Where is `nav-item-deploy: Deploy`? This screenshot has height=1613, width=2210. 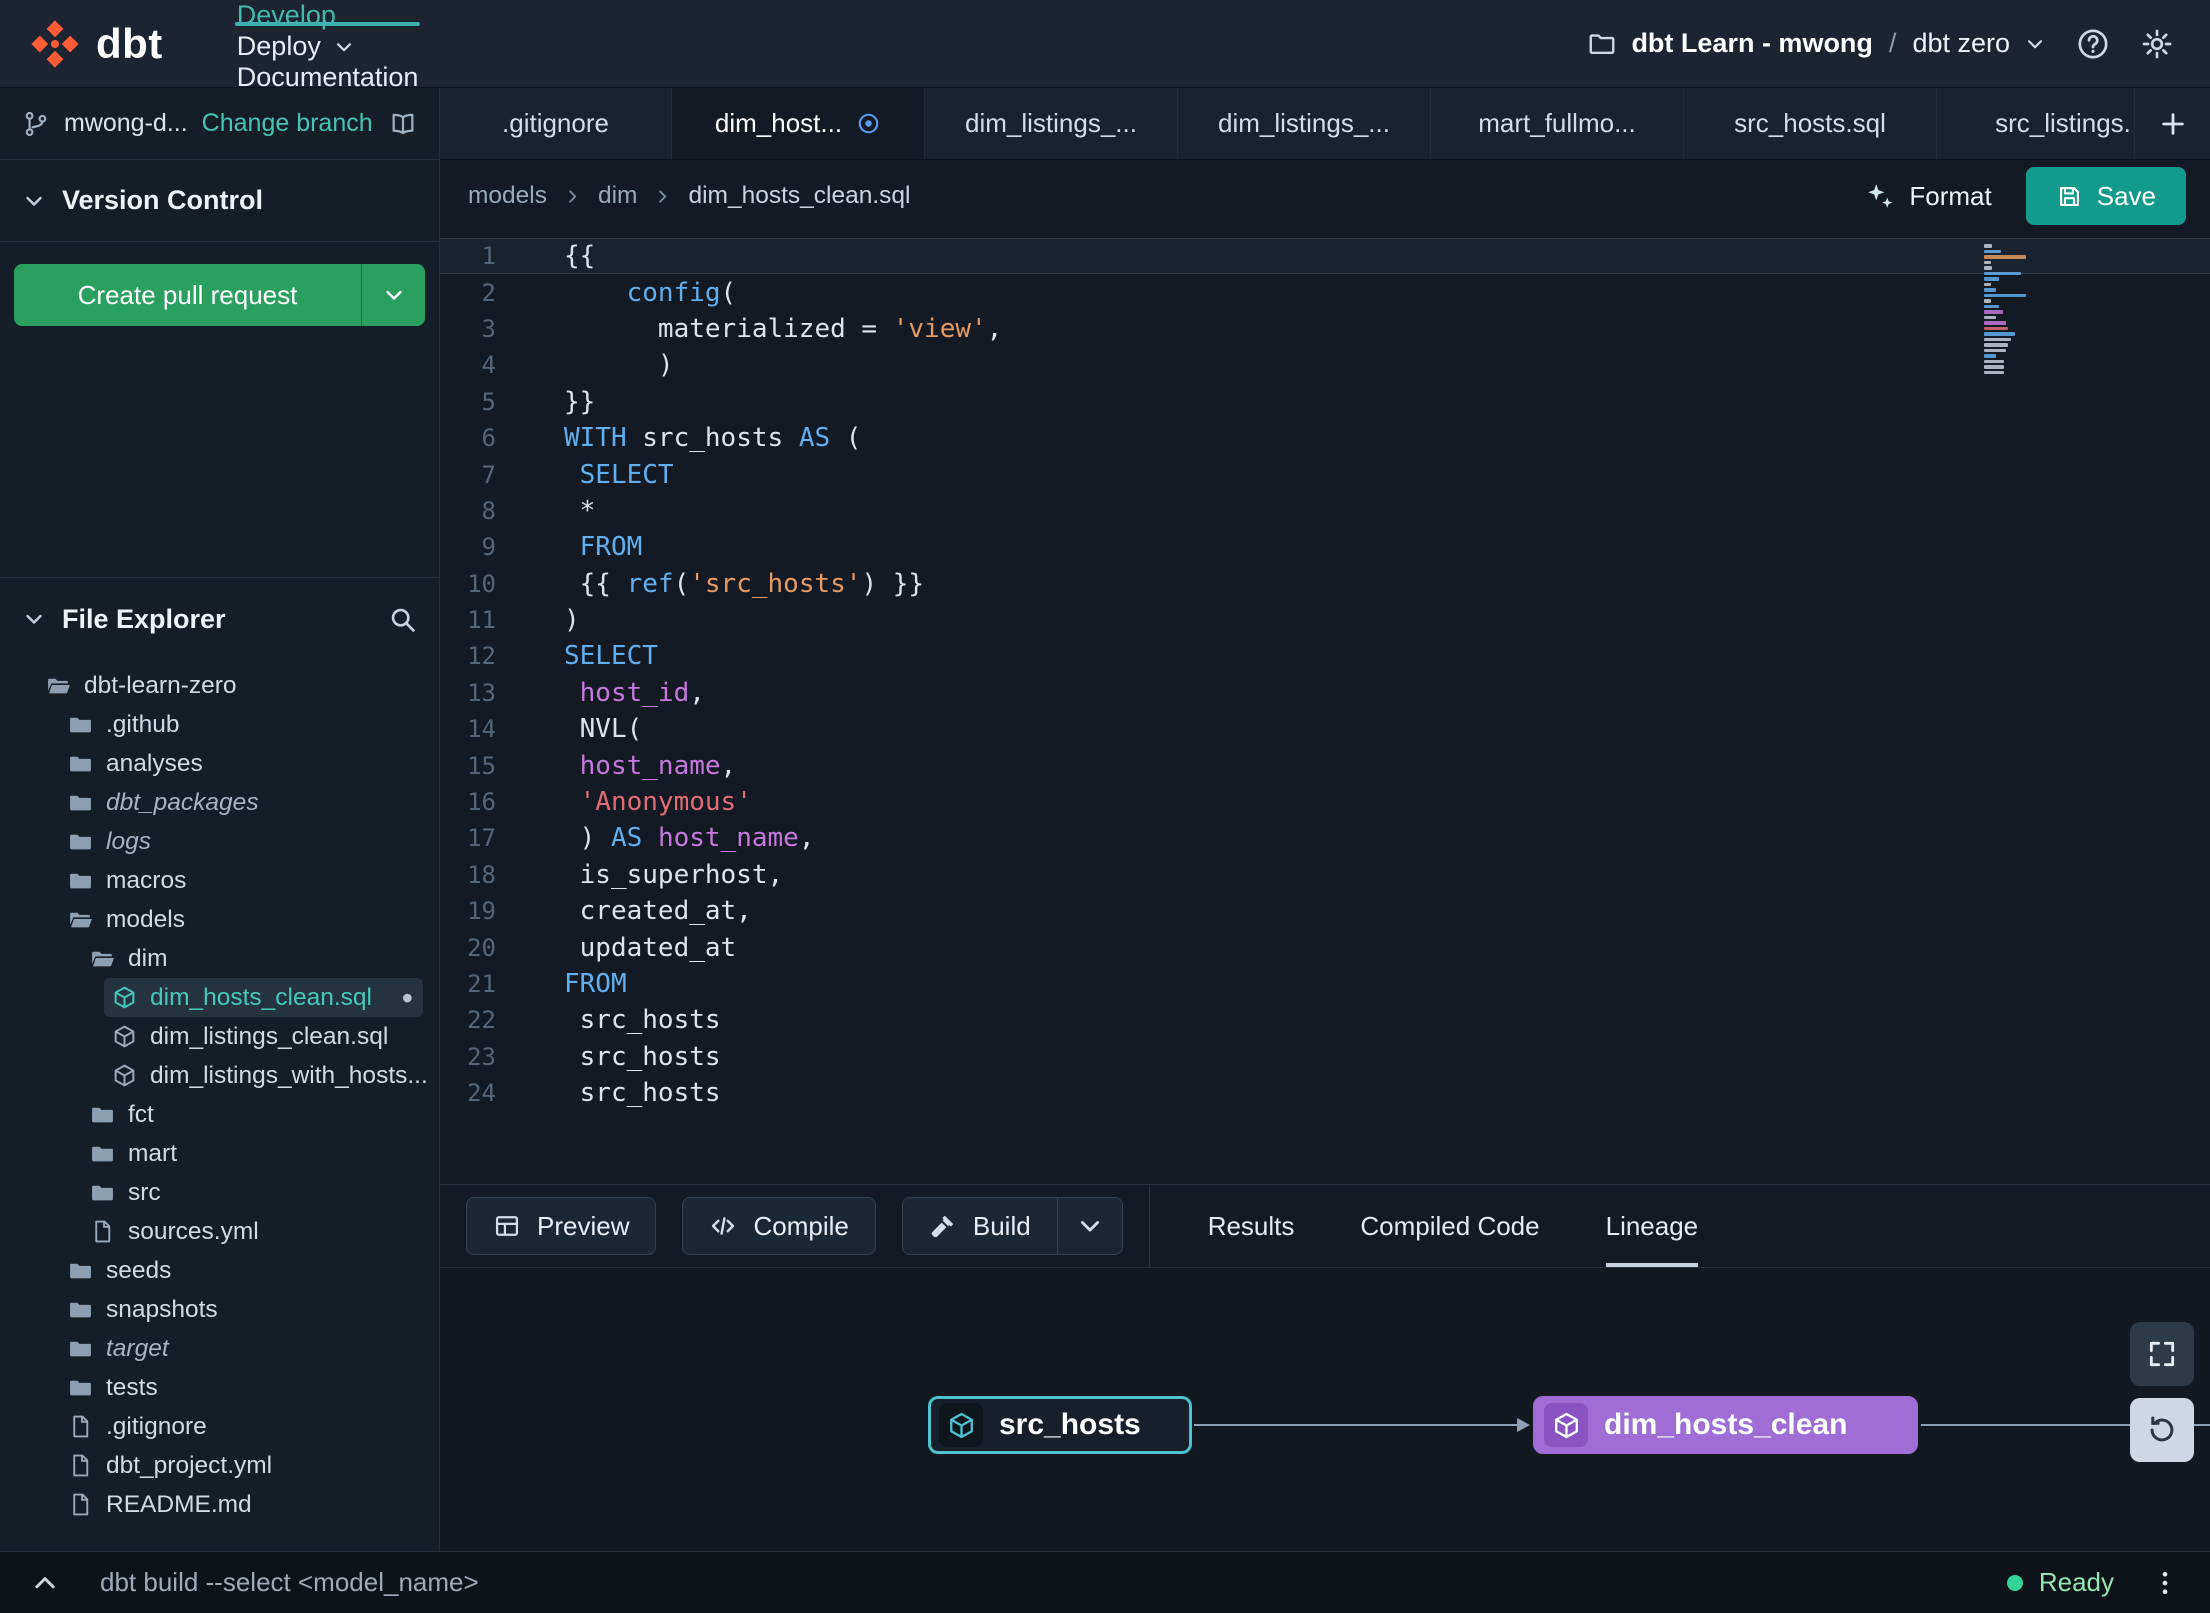 nav-item-deploy: Deploy is located at coordinates (328, 46).